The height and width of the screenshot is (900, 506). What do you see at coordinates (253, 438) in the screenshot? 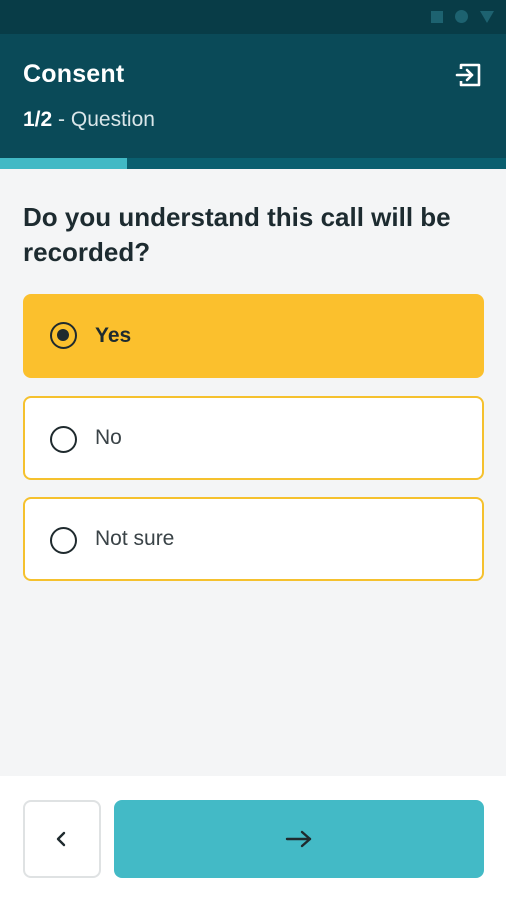
I see `option-no: No` at bounding box center [253, 438].